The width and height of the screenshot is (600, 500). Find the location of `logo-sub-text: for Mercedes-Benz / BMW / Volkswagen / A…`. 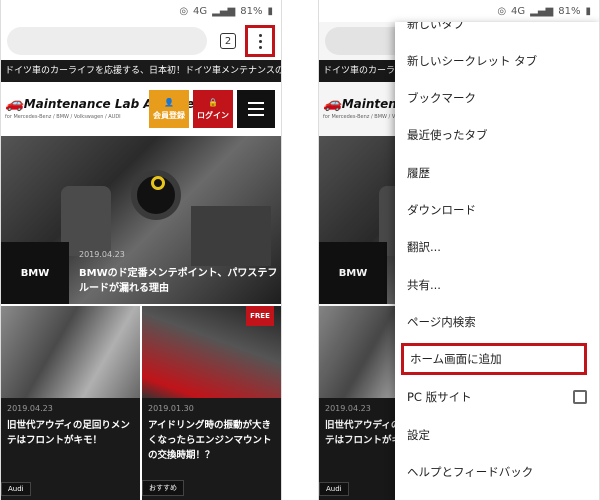

logo-sub-text: for Mercedes-Benz / BMW / Volkswagen / A… is located at coordinates (63, 117).